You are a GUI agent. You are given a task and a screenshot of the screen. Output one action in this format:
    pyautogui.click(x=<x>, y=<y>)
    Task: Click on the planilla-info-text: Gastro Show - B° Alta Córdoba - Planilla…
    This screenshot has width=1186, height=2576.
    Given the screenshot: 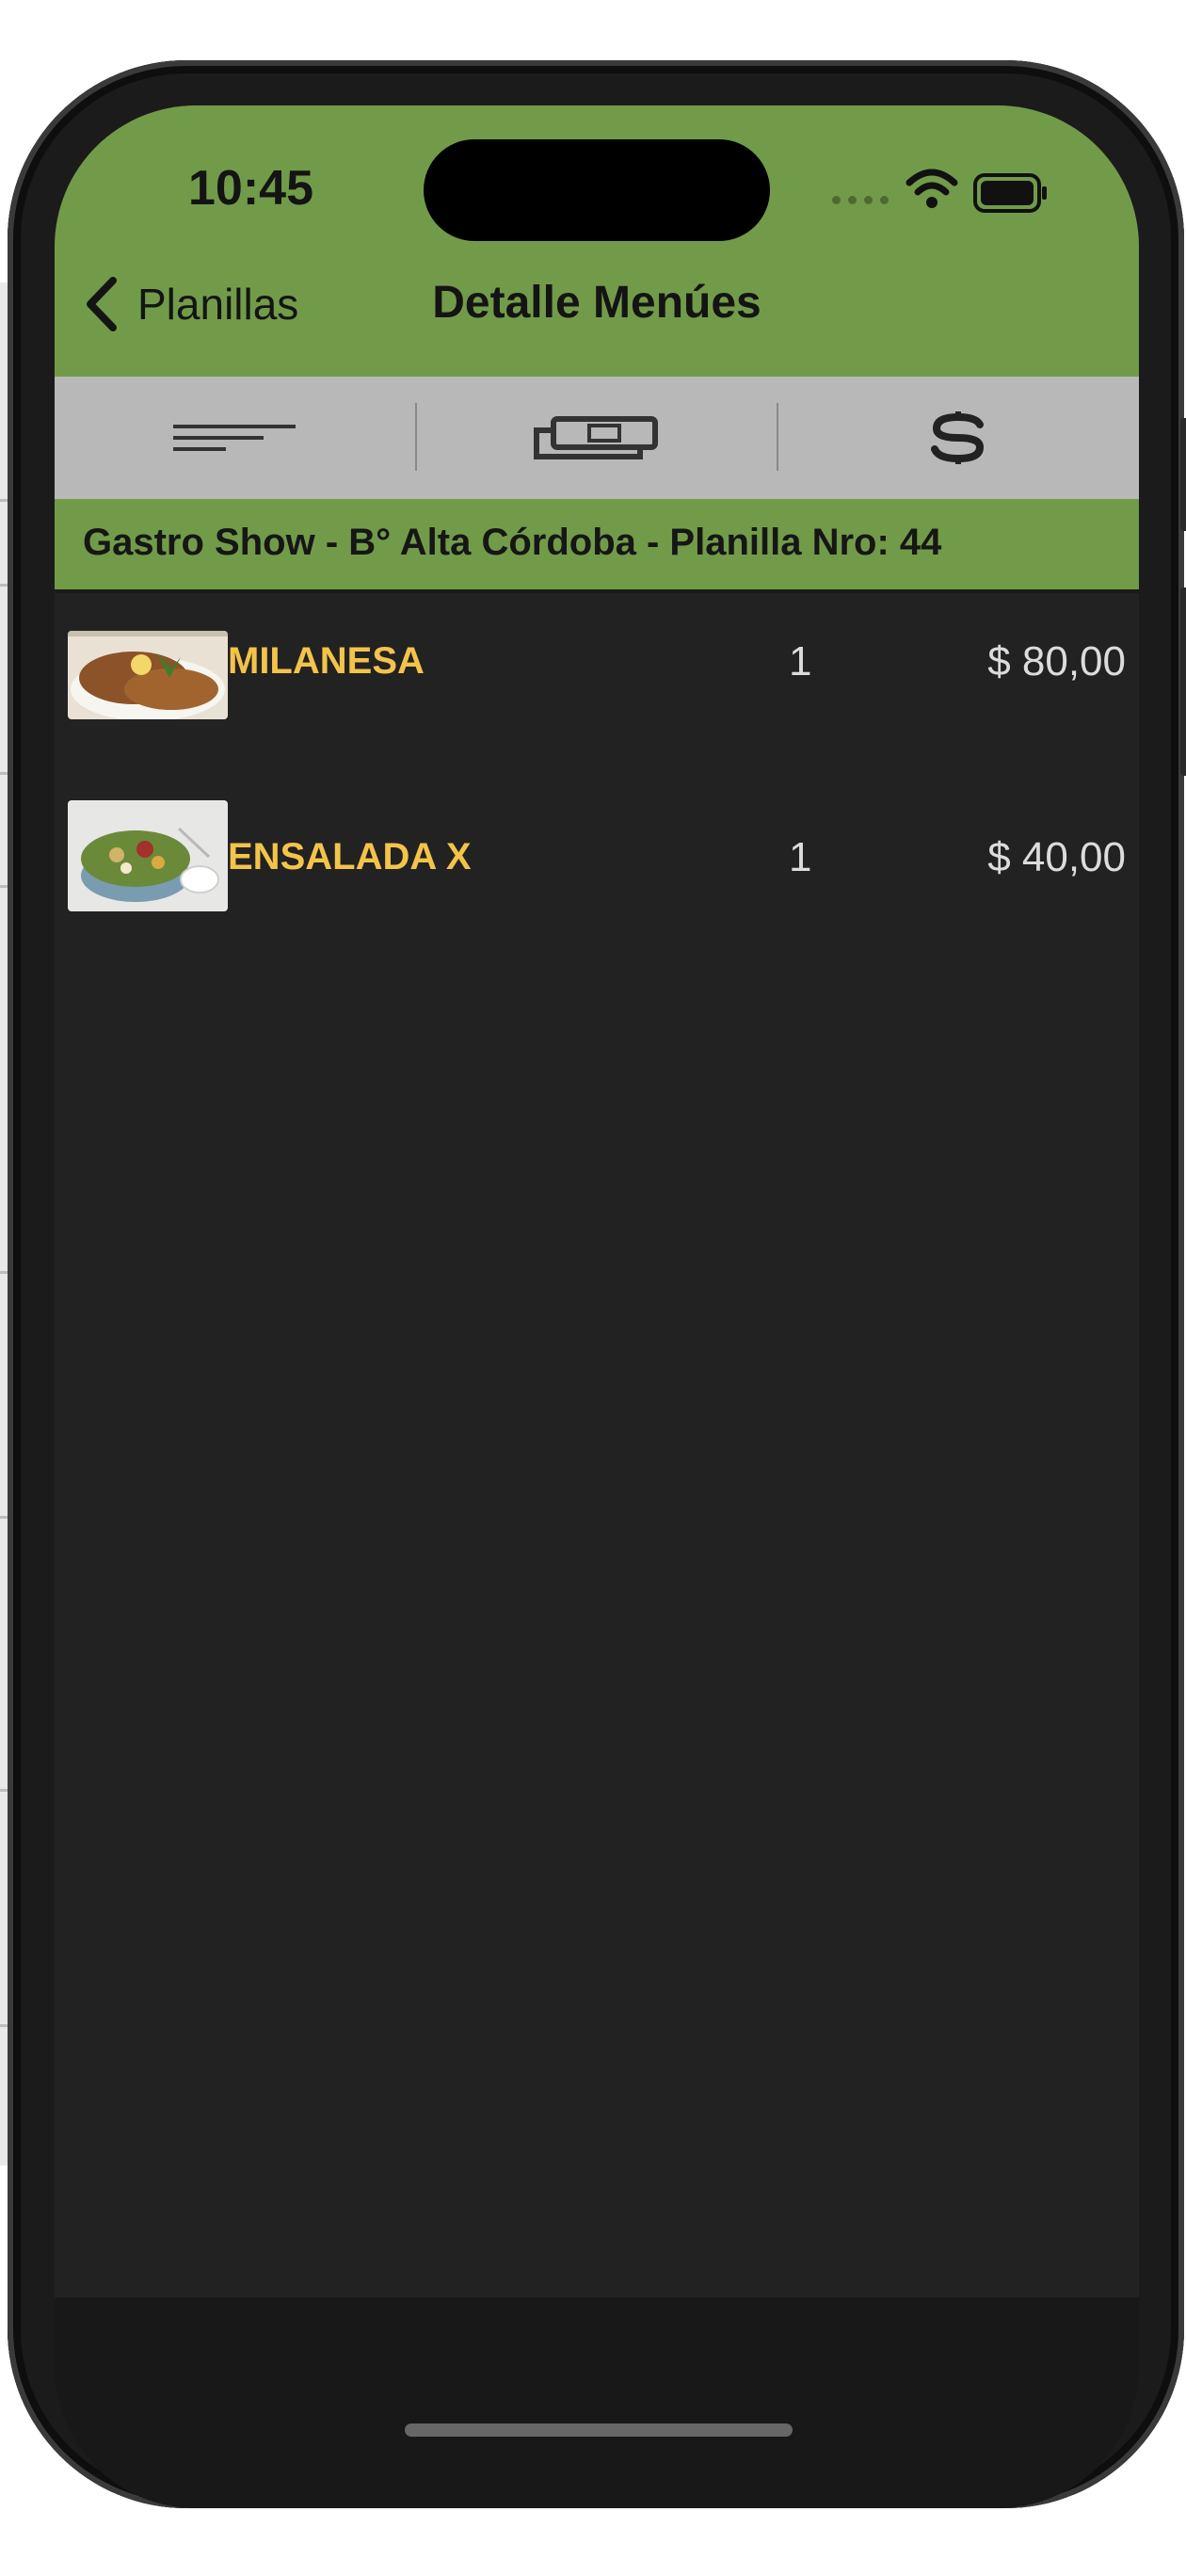 What is the action you would take?
    pyautogui.click(x=512, y=542)
    